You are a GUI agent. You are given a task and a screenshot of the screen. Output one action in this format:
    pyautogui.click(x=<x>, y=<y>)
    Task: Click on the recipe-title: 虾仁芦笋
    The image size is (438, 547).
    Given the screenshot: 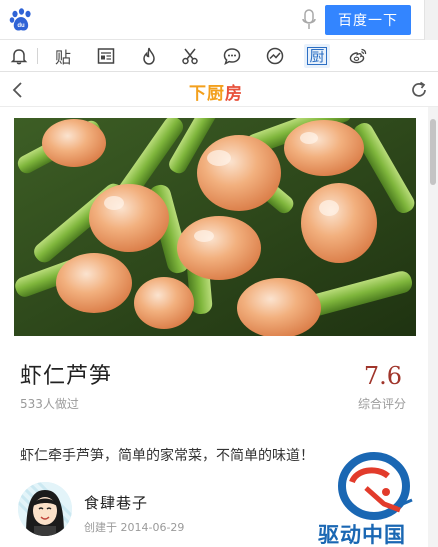 What is the action you would take?
    pyautogui.click(x=66, y=376)
    